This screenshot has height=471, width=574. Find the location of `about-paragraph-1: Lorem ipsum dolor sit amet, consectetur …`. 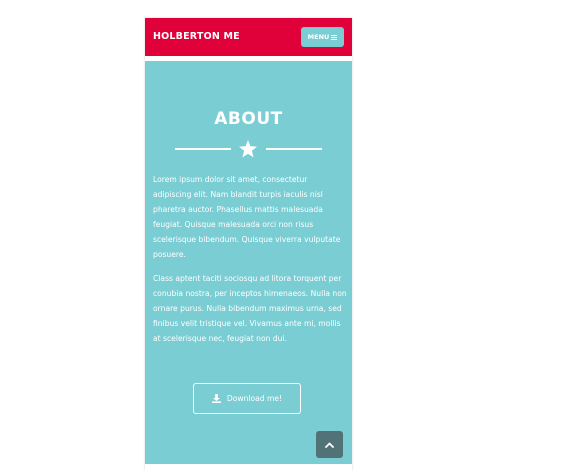

about-paragraph-1: Lorem ipsum dolor sit amet, consectetur … is located at coordinates (247, 217).